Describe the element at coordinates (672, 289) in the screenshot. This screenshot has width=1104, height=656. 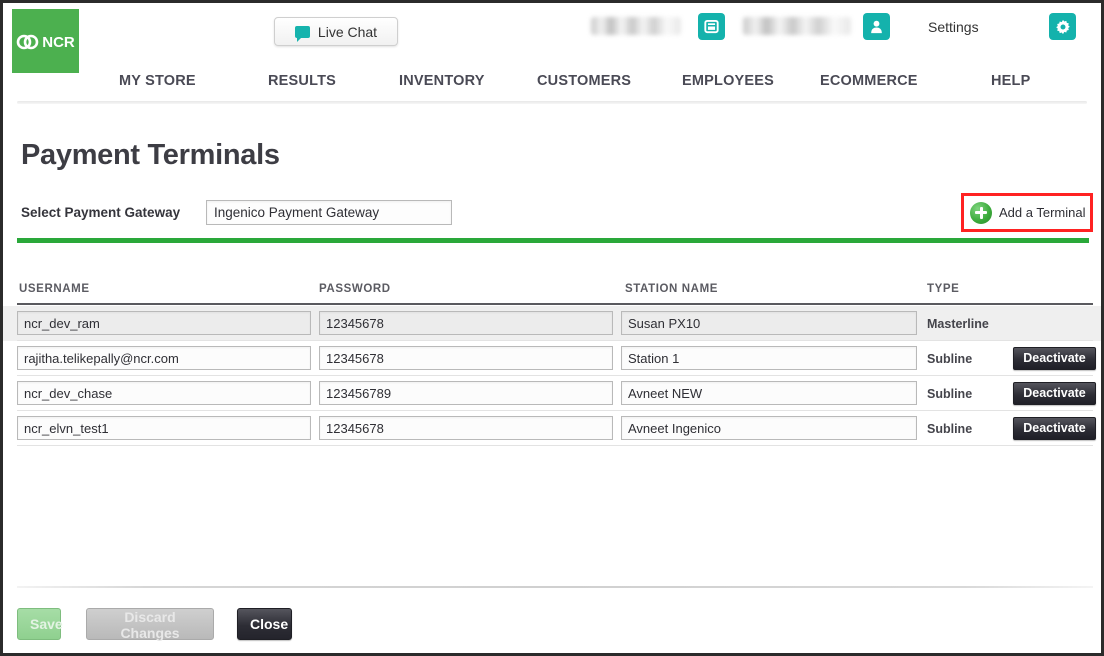
I see `column-header-station-name: STATION NAME` at that location.